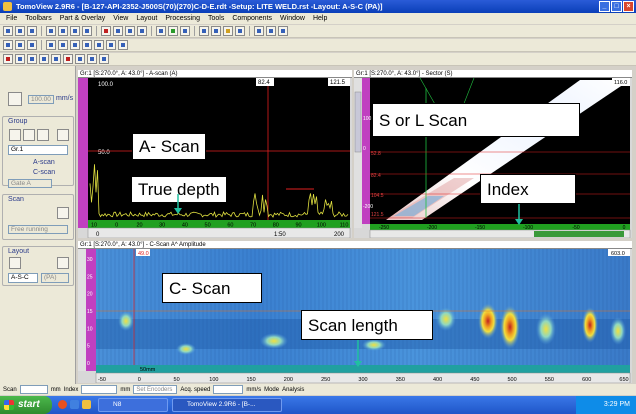 Image resolution: width=636 pixels, height=414 pixels. What do you see at coordinates (283, 31) in the screenshot?
I see `cursor-c-button` at bounding box center [283, 31].